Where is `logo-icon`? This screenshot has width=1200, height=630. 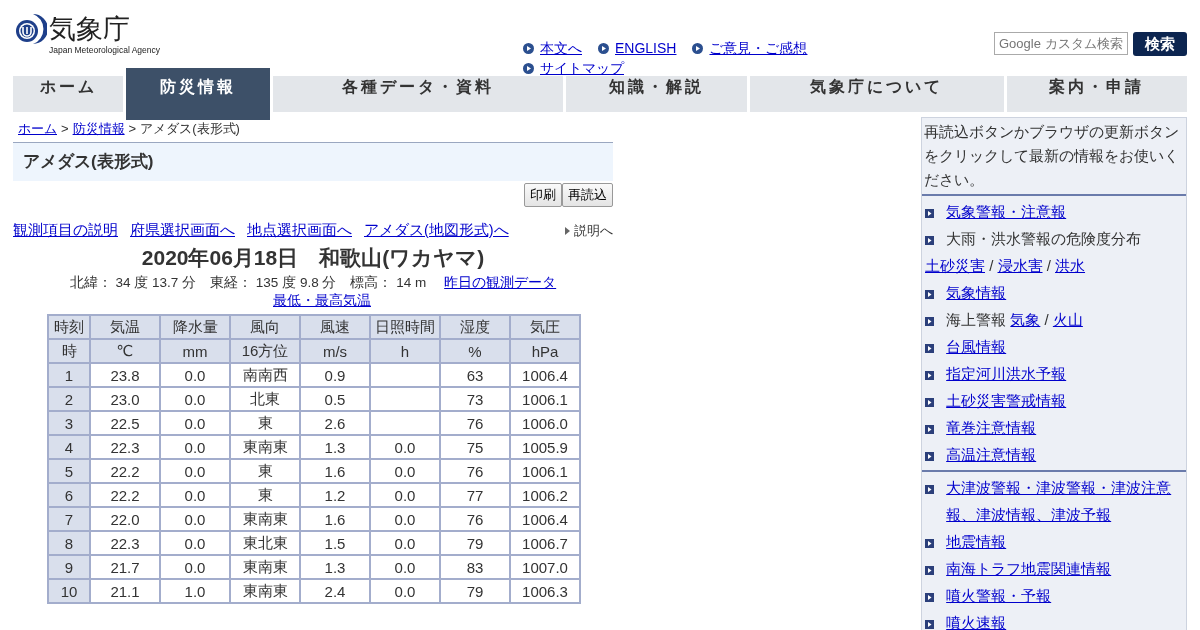 logo-icon is located at coordinates (30, 29).